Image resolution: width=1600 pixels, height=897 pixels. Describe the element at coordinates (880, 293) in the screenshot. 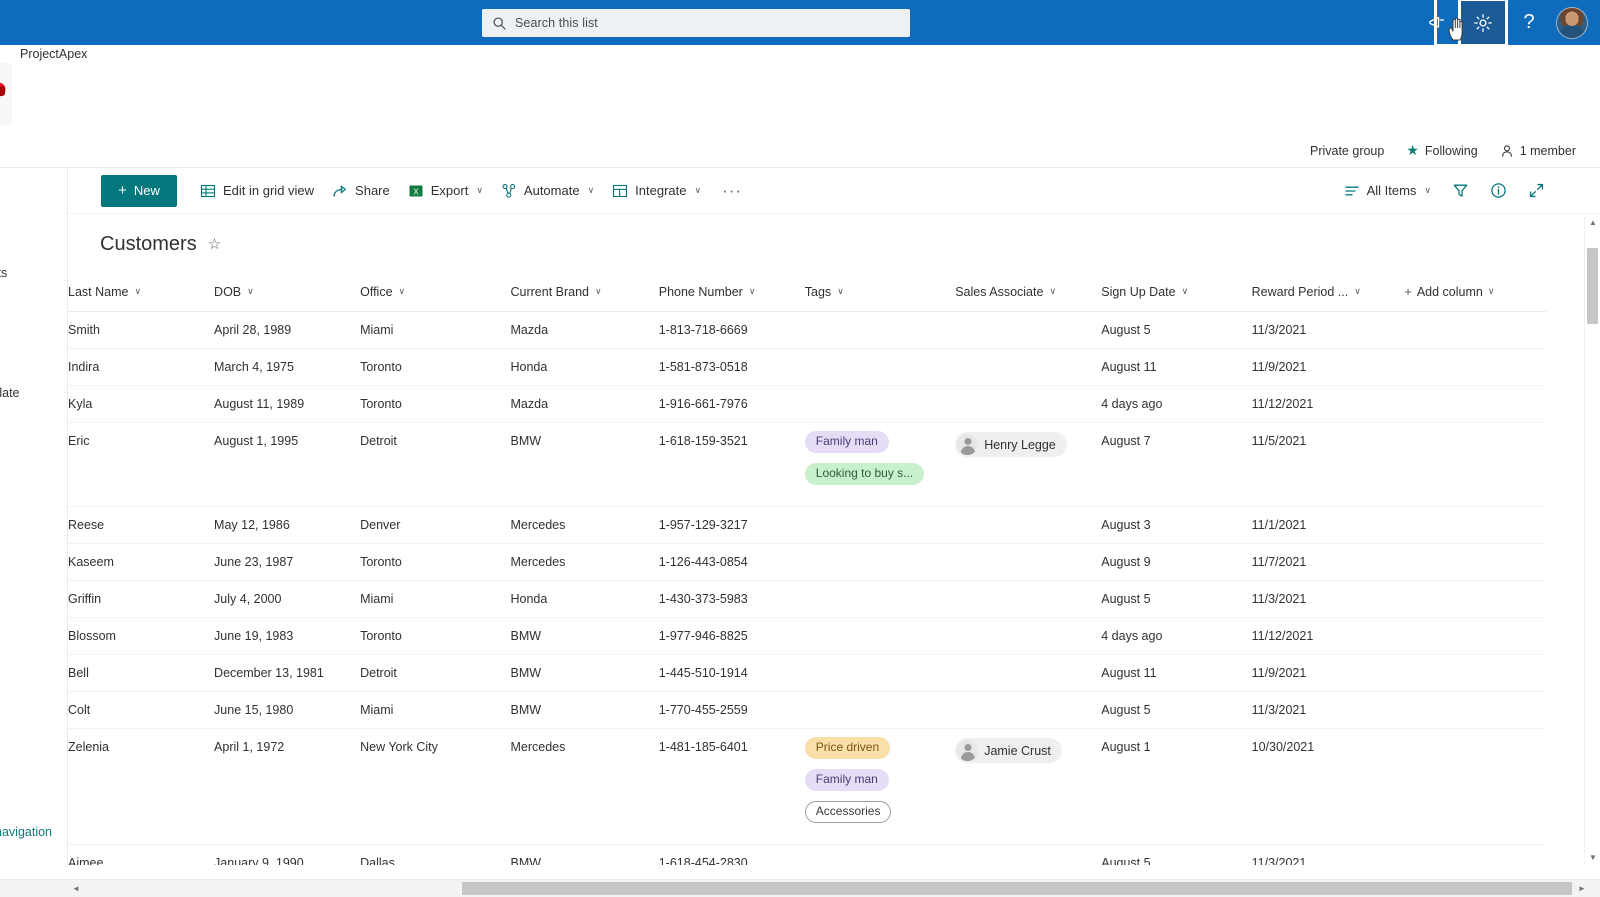

I see `column-header-tags: Tags ∨` at that location.